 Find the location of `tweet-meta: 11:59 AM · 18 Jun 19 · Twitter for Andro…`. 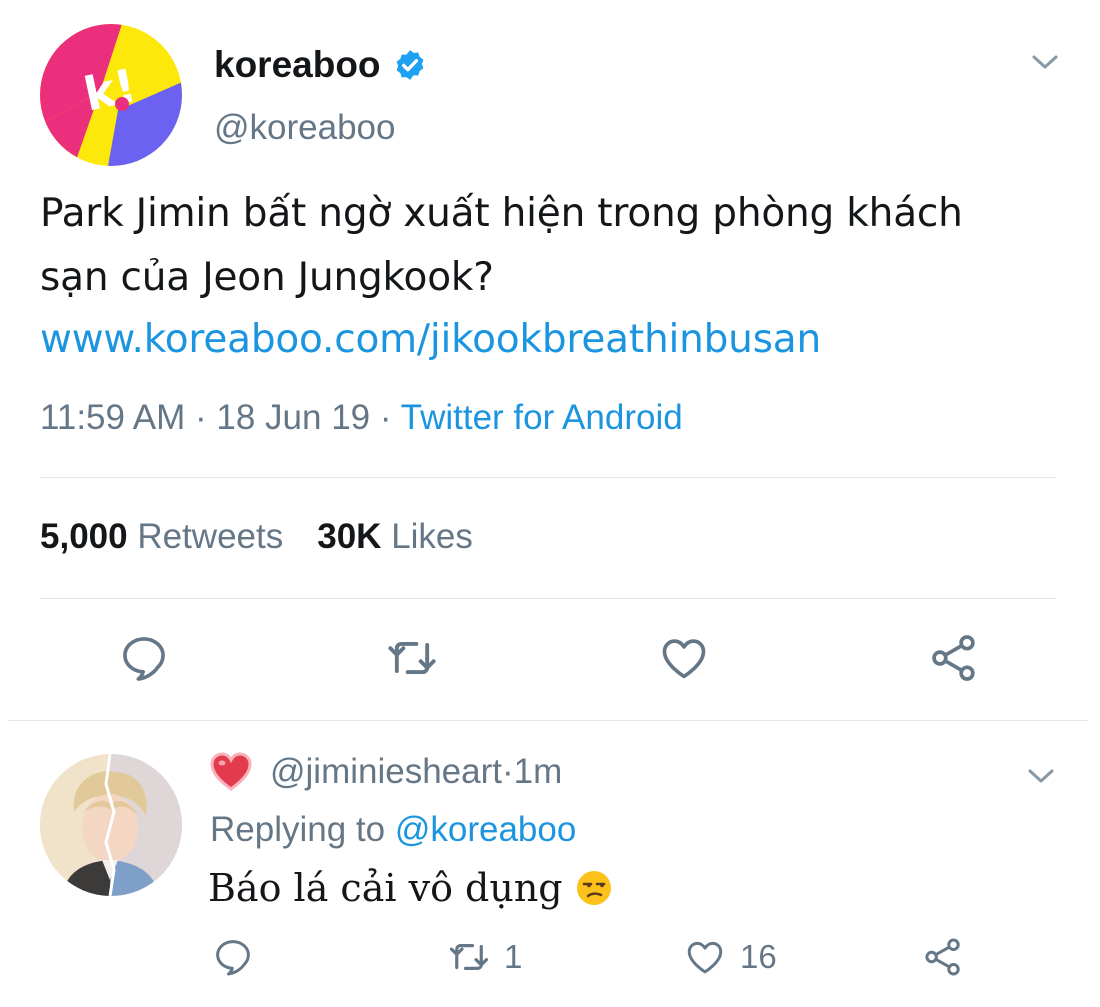

tweet-meta: 11:59 AM · 18 Jun 19 · Twitter for Andro… is located at coordinates (361, 418).